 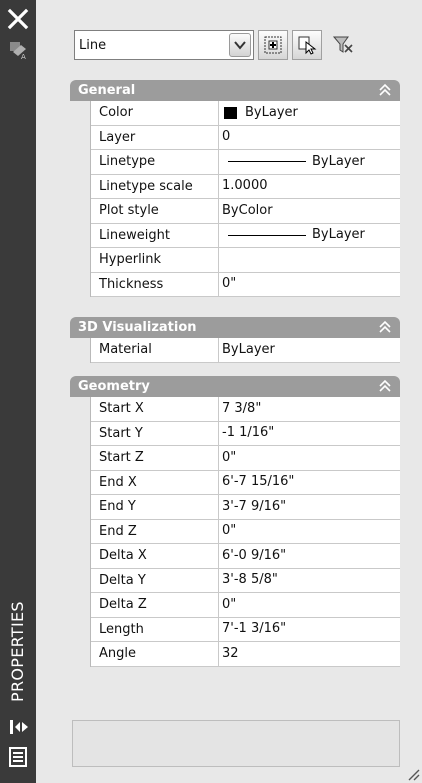 What do you see at coordinates (155, 605) in the screenshot?
I see `property-label: Delta Z` at bounding box center [155, 605].